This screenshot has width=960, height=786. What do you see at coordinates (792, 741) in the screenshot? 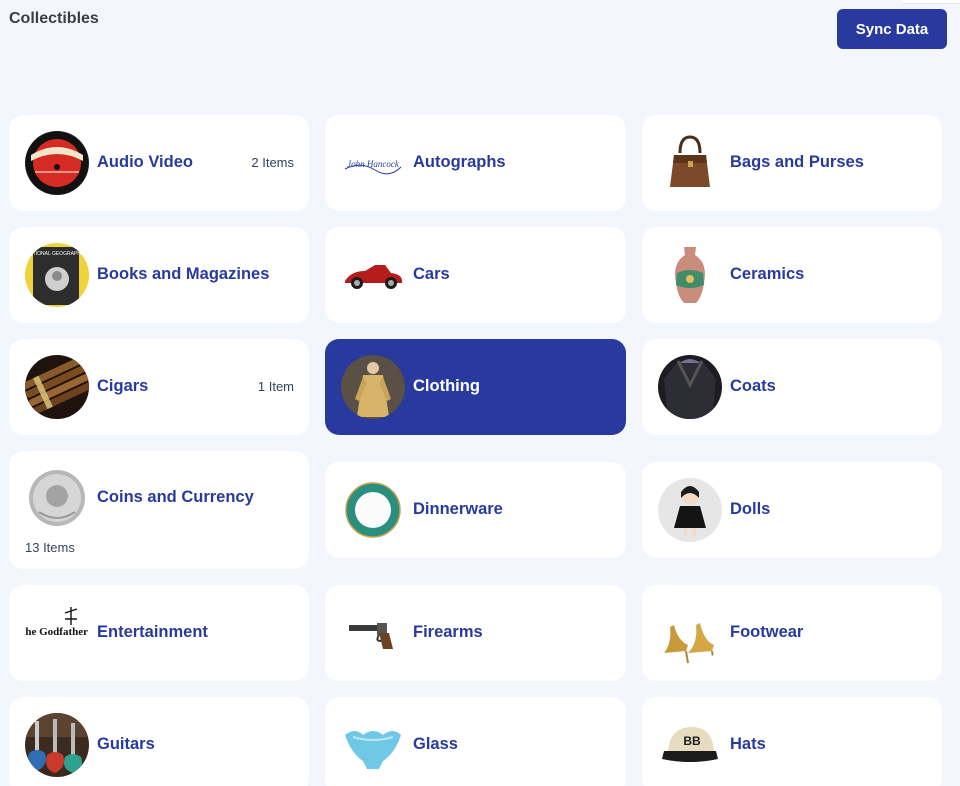
I see `category-card: BB Hats` at bounding box center [792, 741].